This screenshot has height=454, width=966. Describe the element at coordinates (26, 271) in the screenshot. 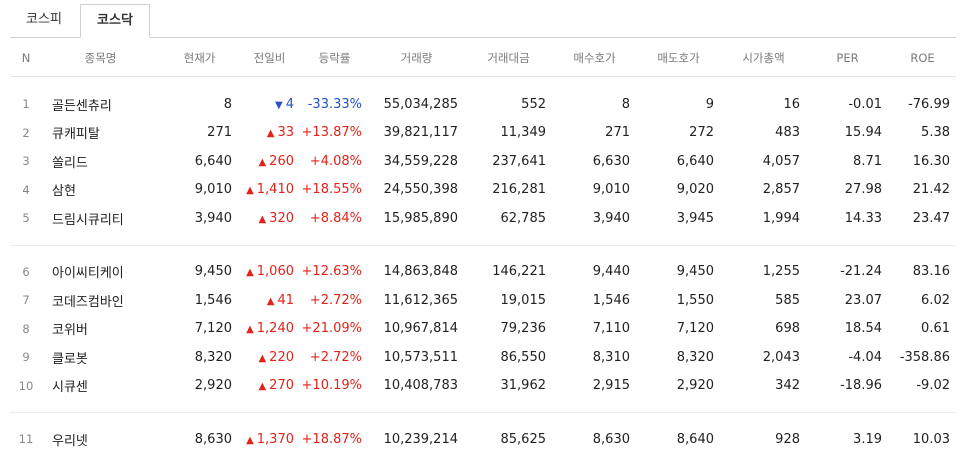

I see `rank-cell: 6` at that location.